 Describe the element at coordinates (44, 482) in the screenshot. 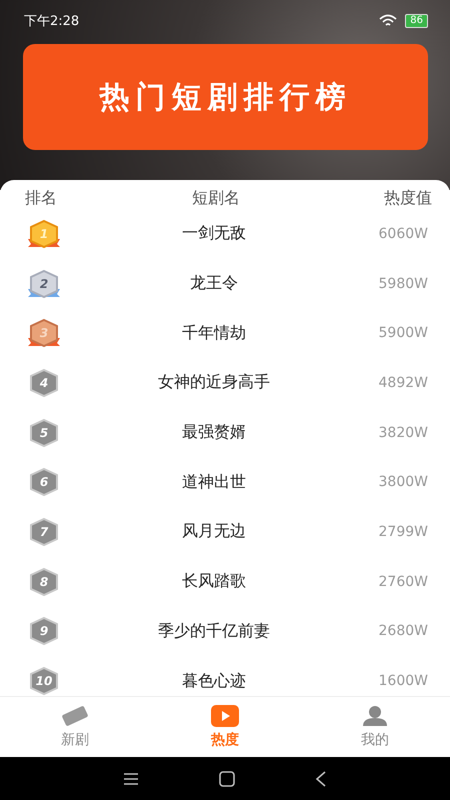

I see `rank-number: 6` at that location.